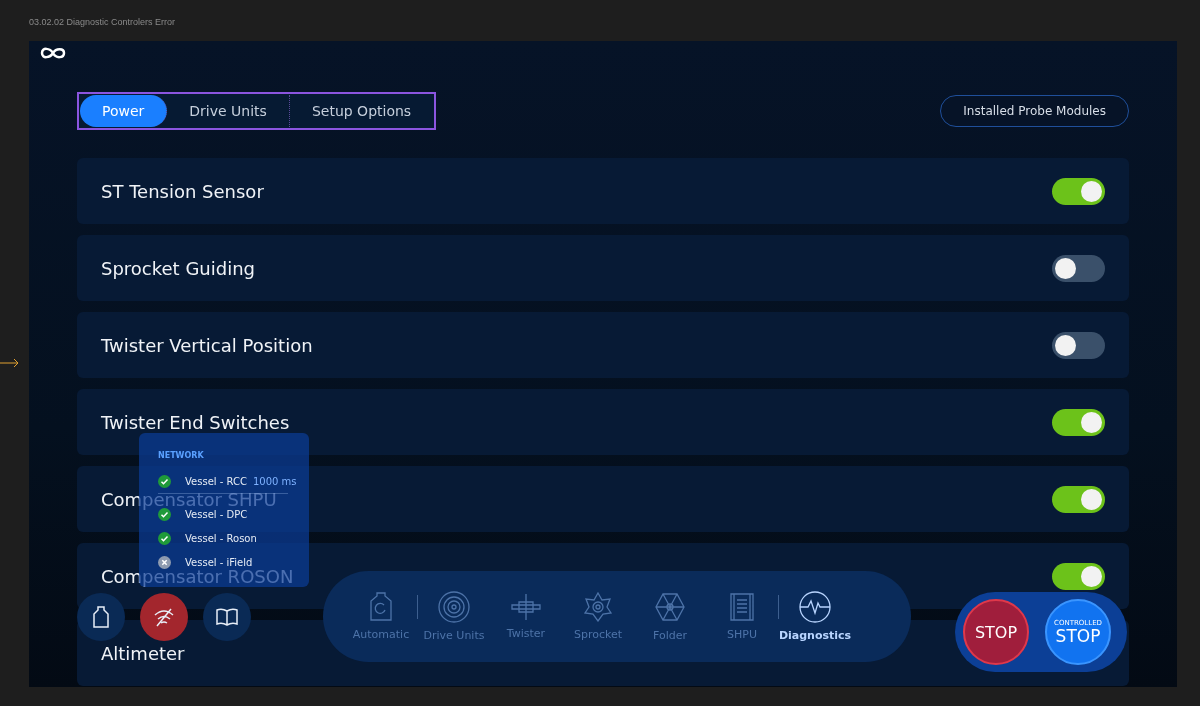 The width and height of the screenshot is (1200, 706). Describe the element at coordinates (195, 422) in the screenshot. I see `module-name: Twister End Switches` at that location.